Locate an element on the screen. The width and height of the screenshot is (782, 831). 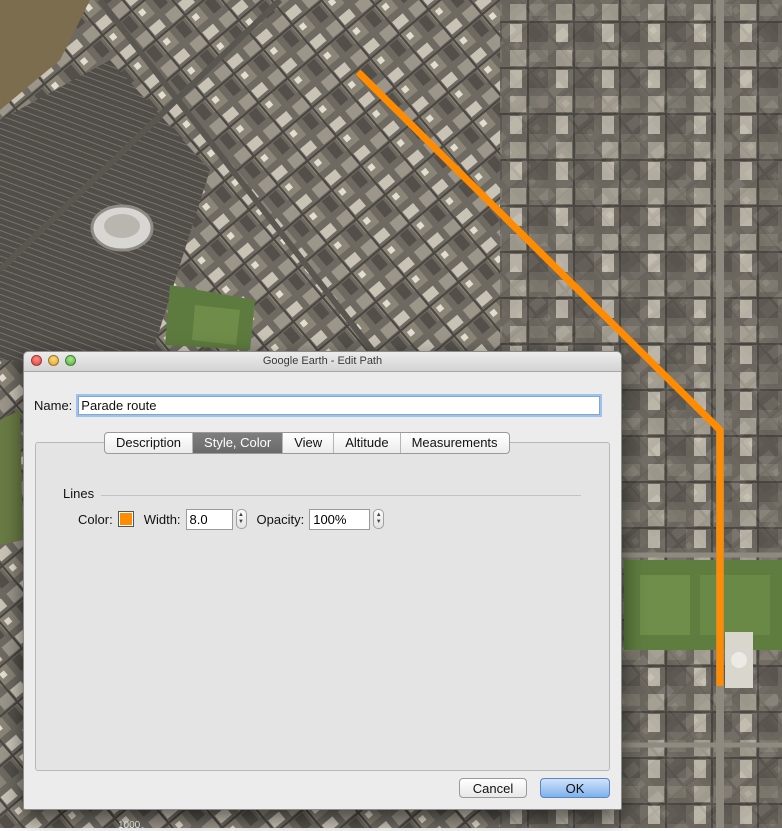
name-row: Name: is located at coordinates (317, 405).